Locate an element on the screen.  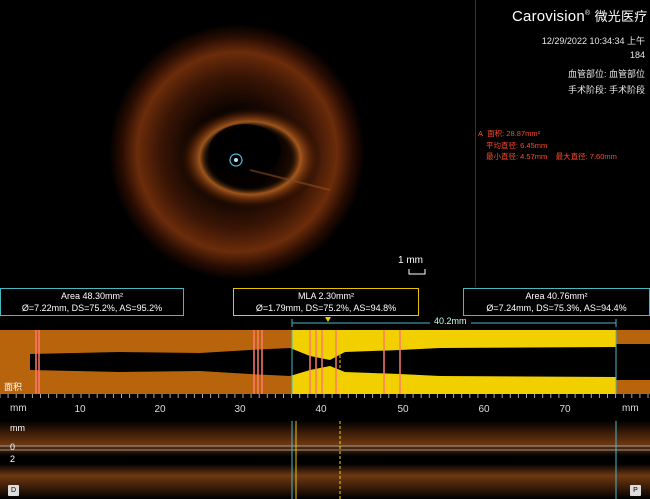
tick-label-60: 60 is located at coordinates (484, 409).